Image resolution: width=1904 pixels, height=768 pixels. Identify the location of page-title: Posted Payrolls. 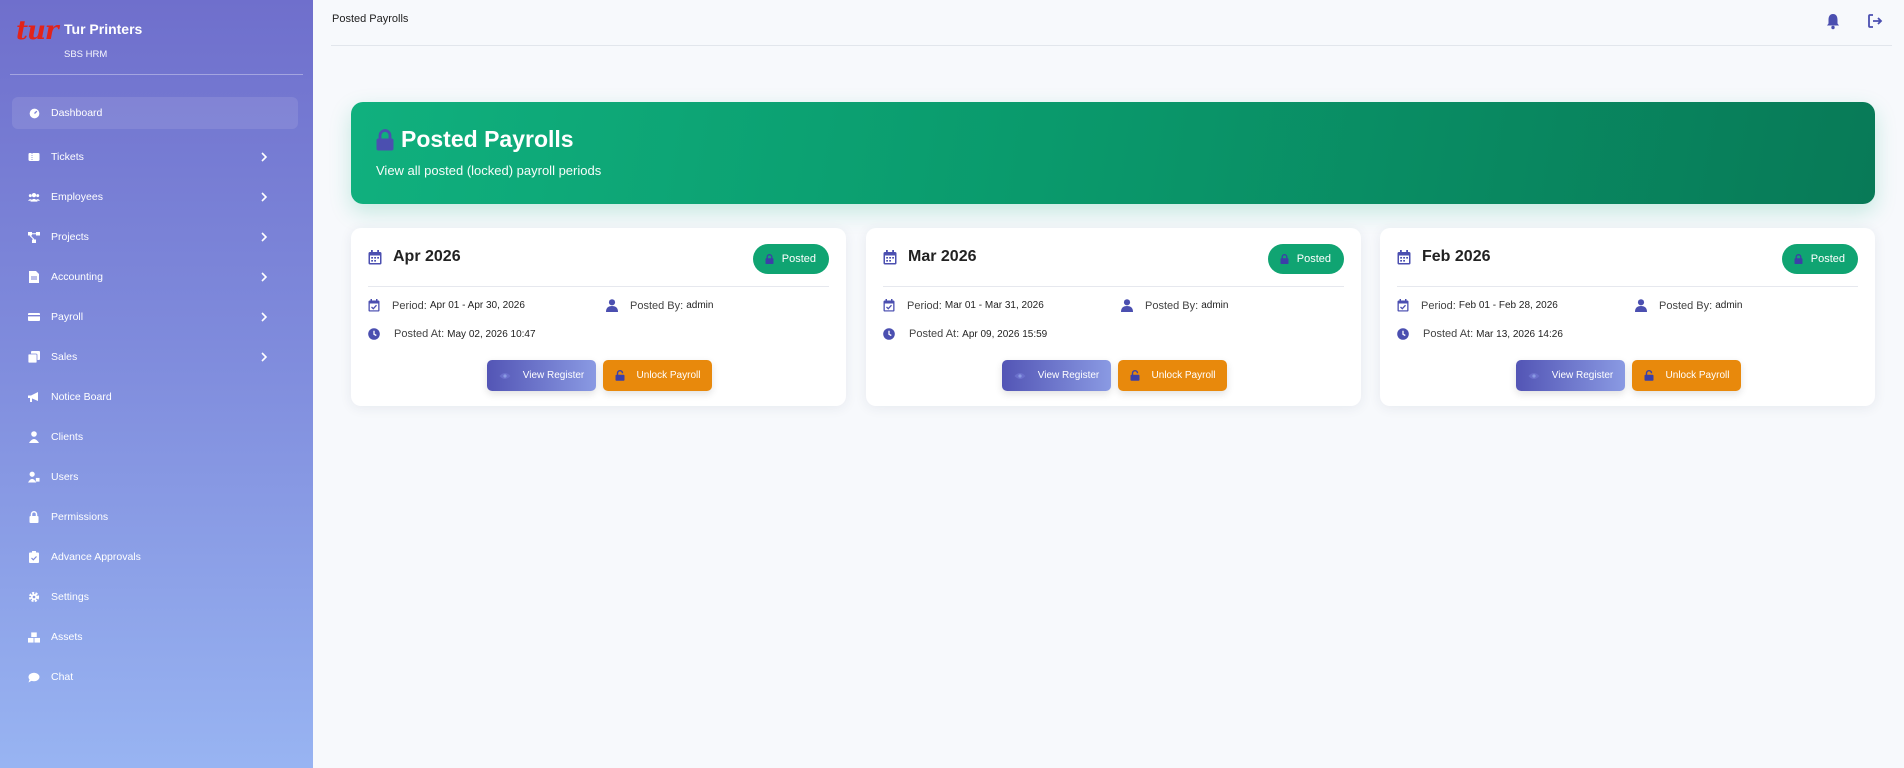
(474, 139).